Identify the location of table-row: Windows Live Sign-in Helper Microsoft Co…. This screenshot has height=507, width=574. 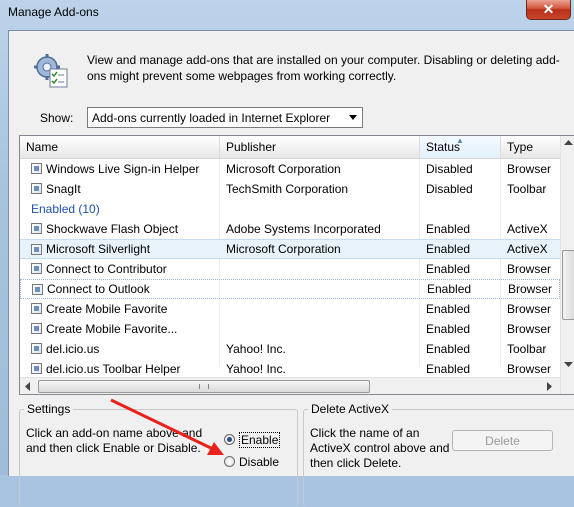
(290, 169).